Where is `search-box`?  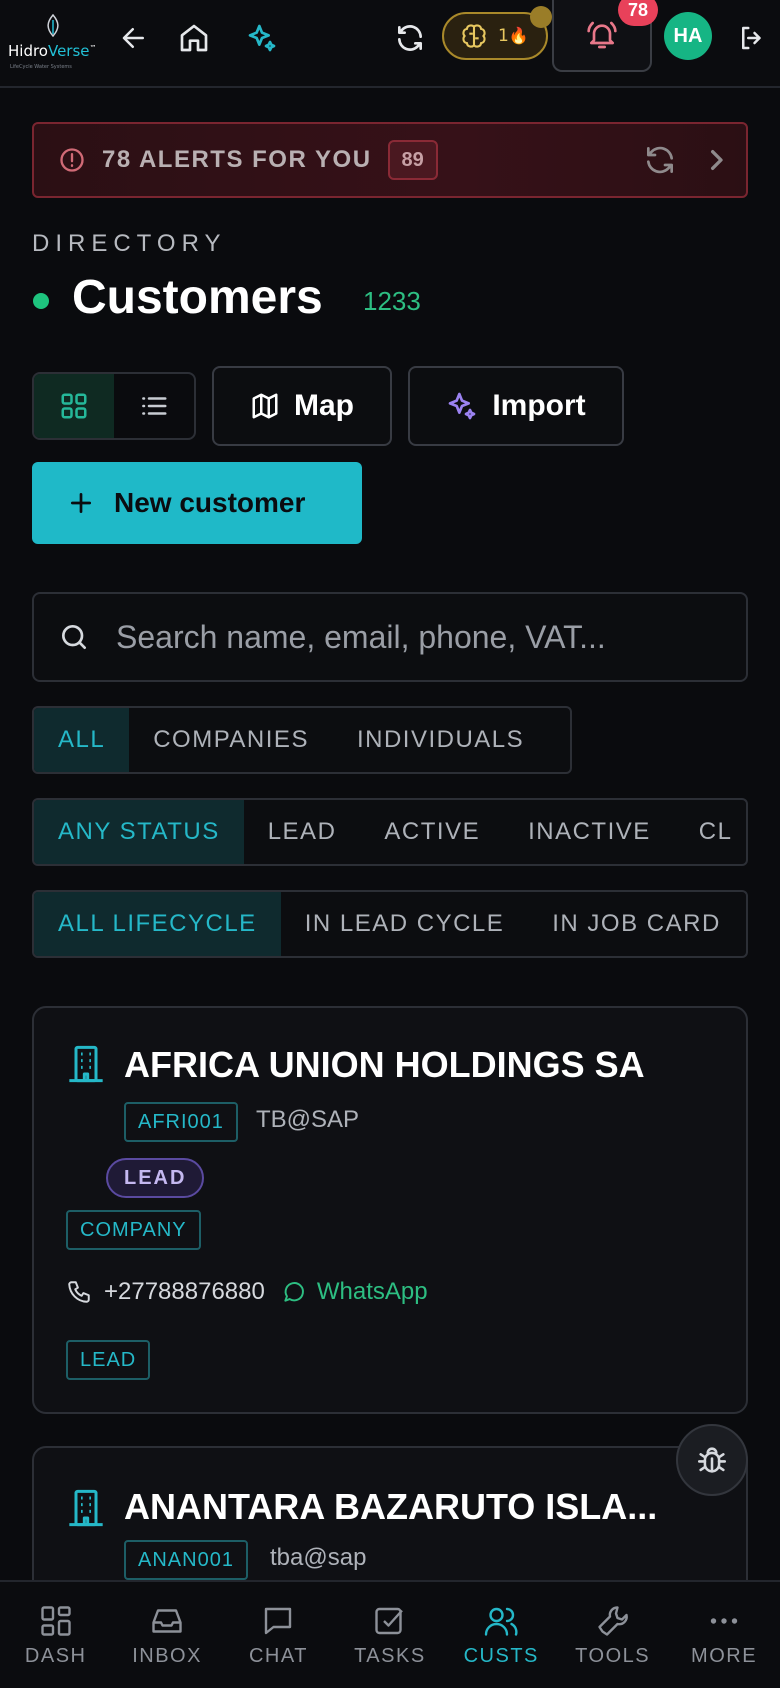 search-box is located at coordinates (390, 637).